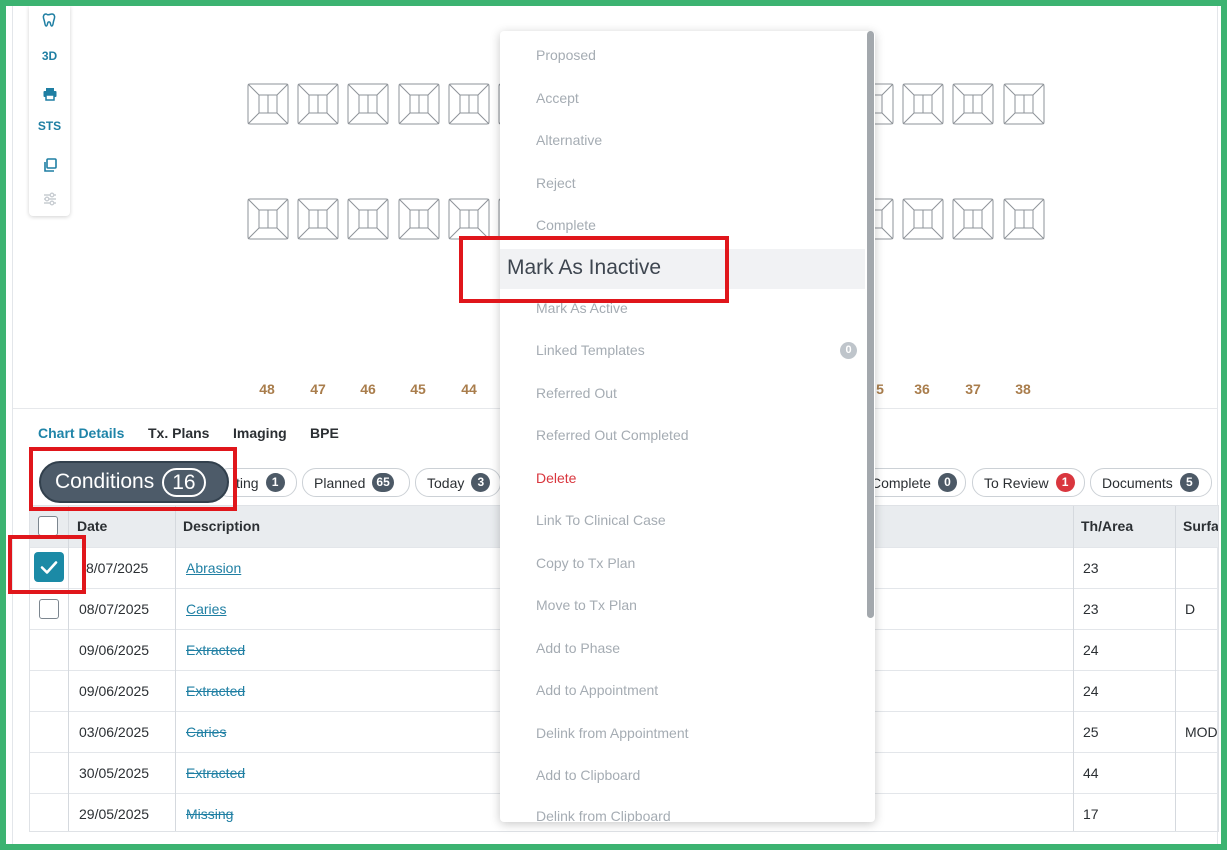 This screenshot has width=1227, height=850. I want to click on filter-label: Today, so click(446, 482).